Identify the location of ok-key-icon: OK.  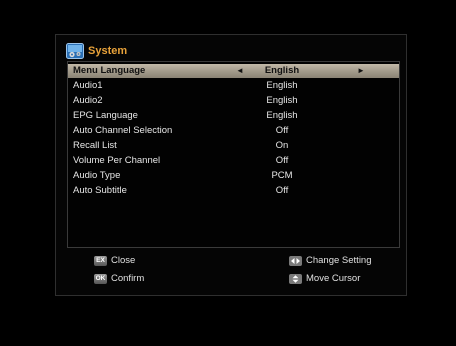
(100, 278).